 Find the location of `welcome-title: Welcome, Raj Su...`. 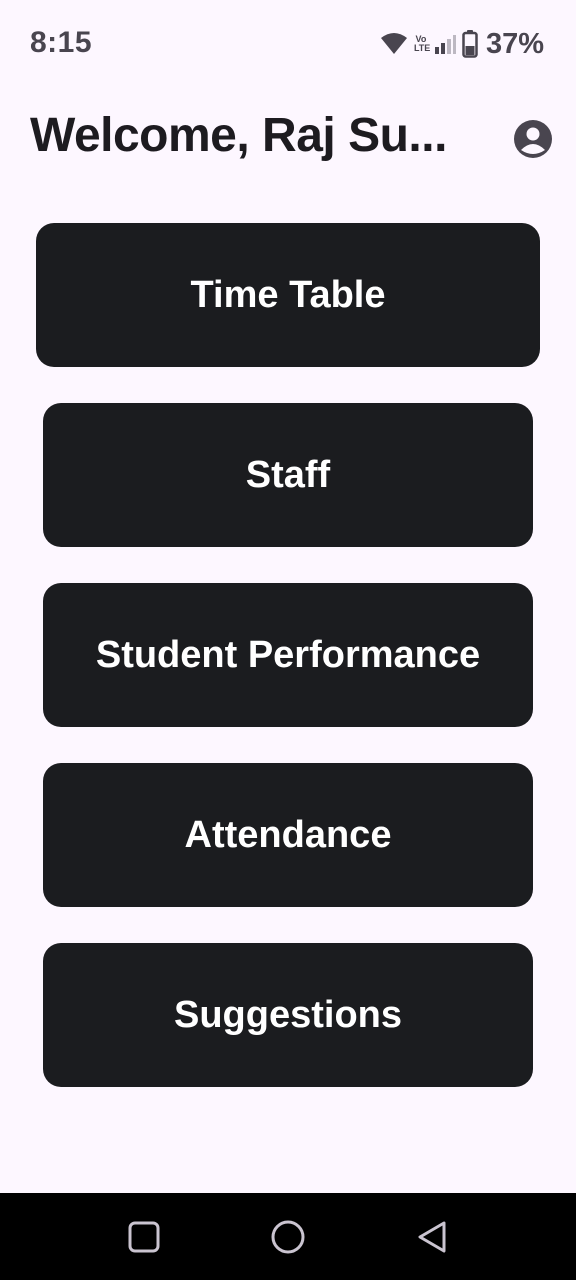

welcome-title: Welcome, Raj Su... is located at coordinates (238, 135).